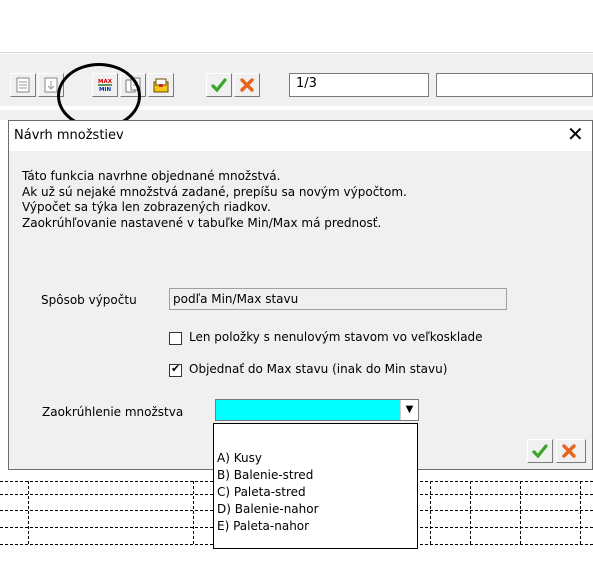 This screenshot has height=566, width=593. What do you see at coordinates (514, 85) in the screenshot?
I see `toolbar-text-field` at bounding box center [514, 85].